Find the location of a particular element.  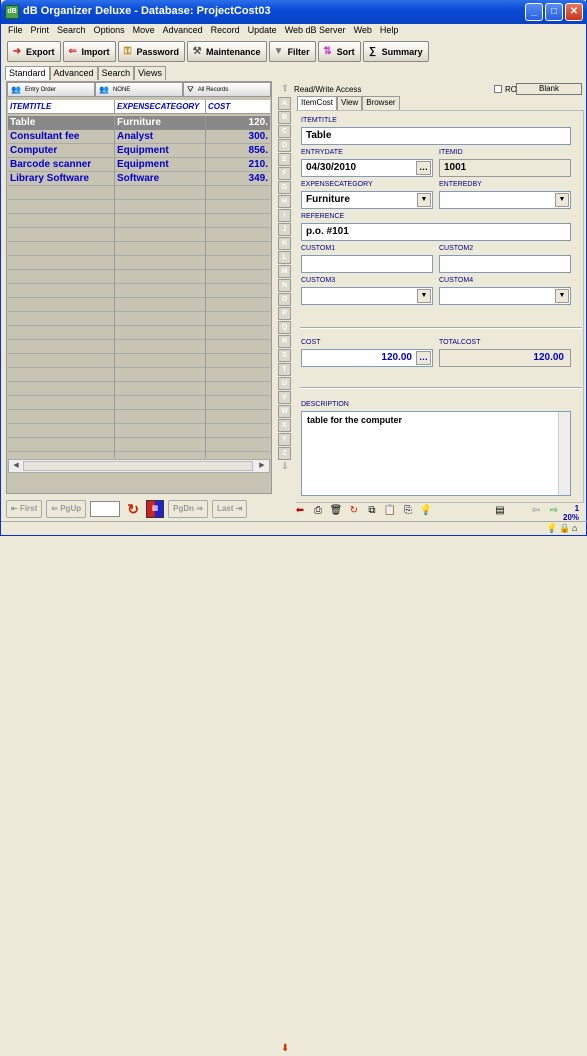

scroll-right-icon: ▶ is located at coordinates (262, 466).